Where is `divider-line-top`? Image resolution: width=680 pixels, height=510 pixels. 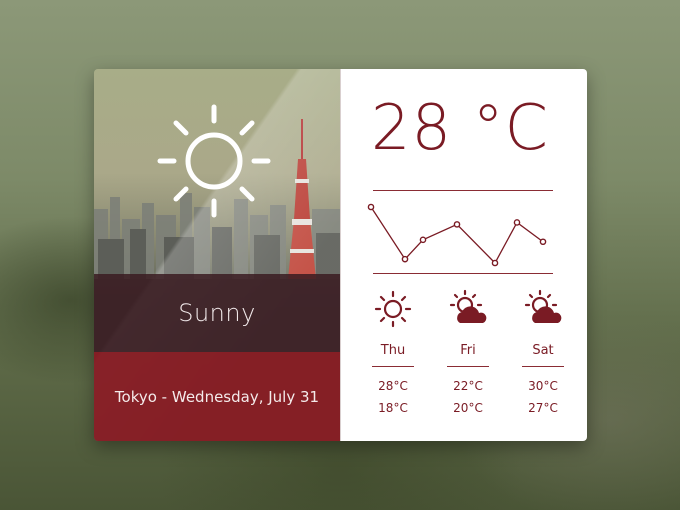 divider-line-top is located at coordinates (463, 190).